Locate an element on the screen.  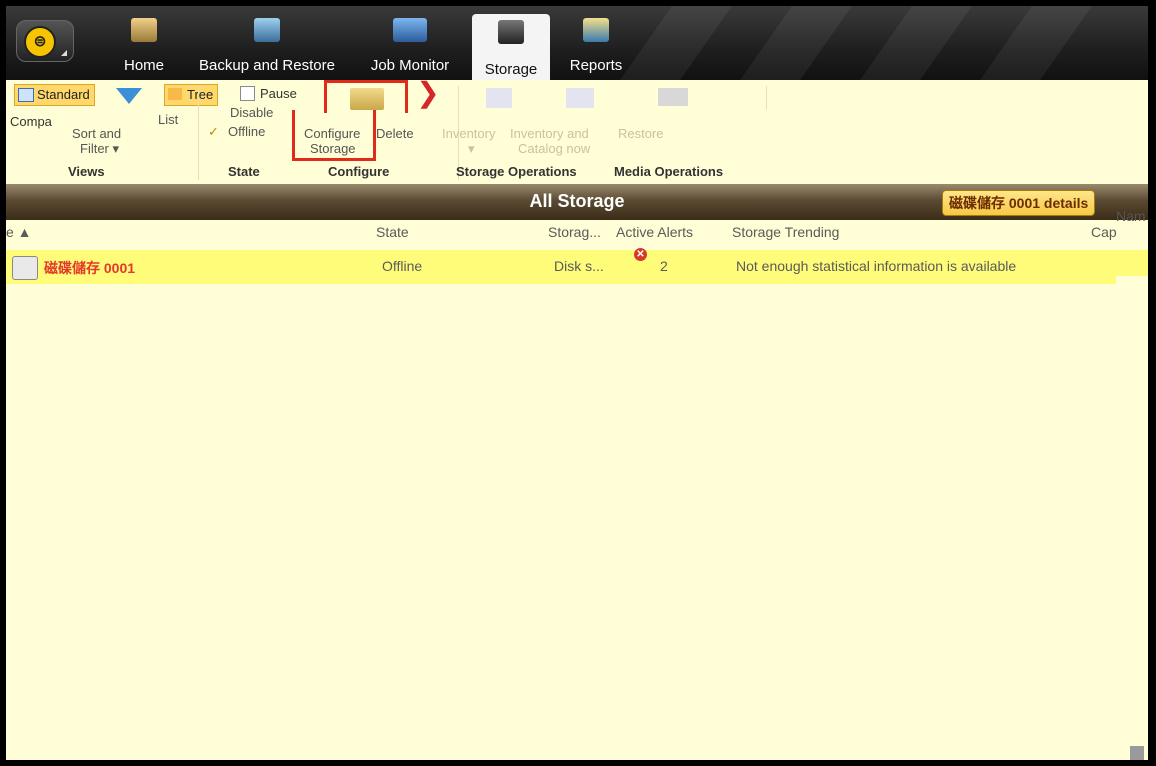
tab-reports: Reports is located at coordinates (596, 45).